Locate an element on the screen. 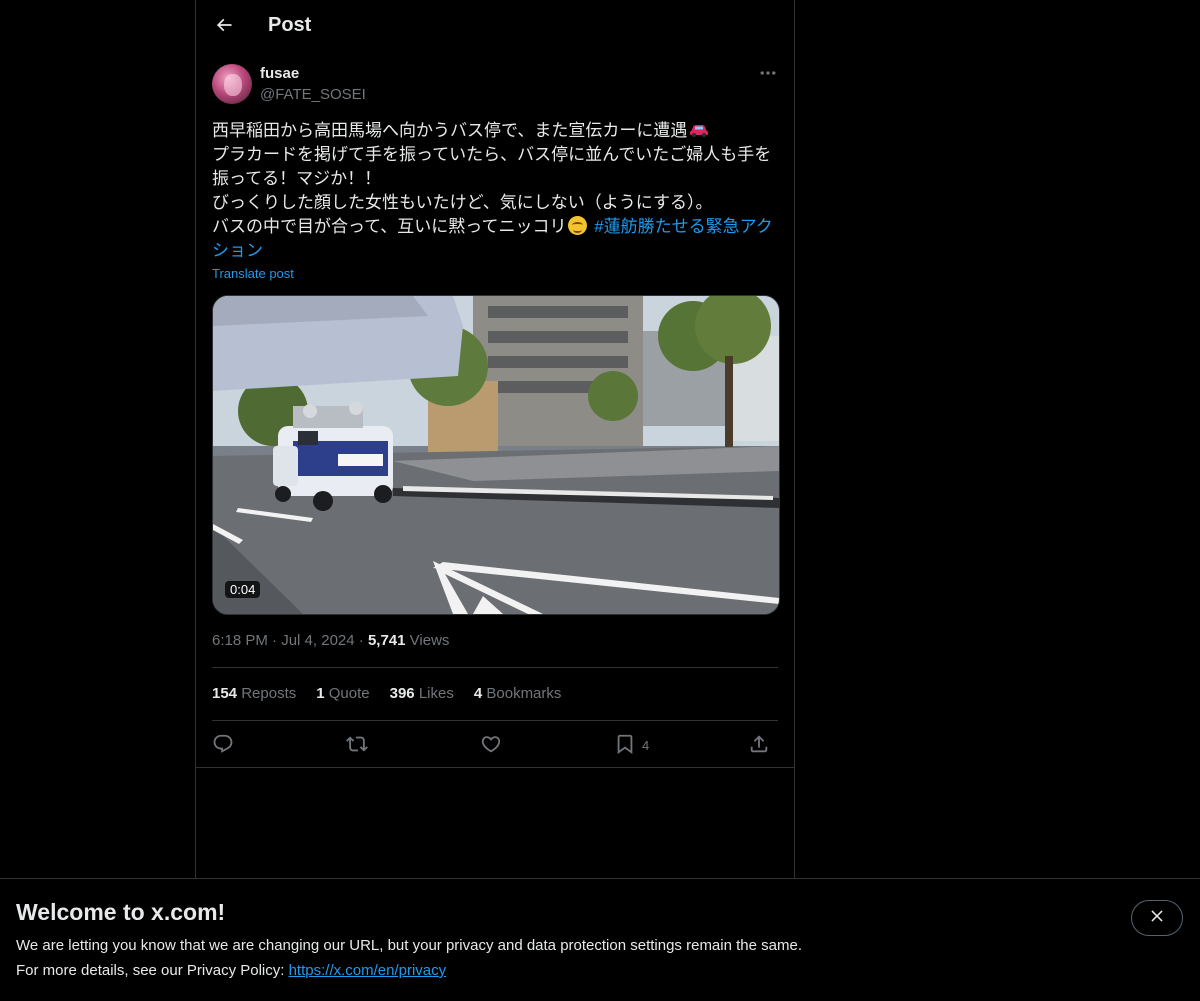 Image resolution: width=1200 pixels, height=1001 pixels. quotes-stat: 1 Quote is located at coordinates (342, 693).